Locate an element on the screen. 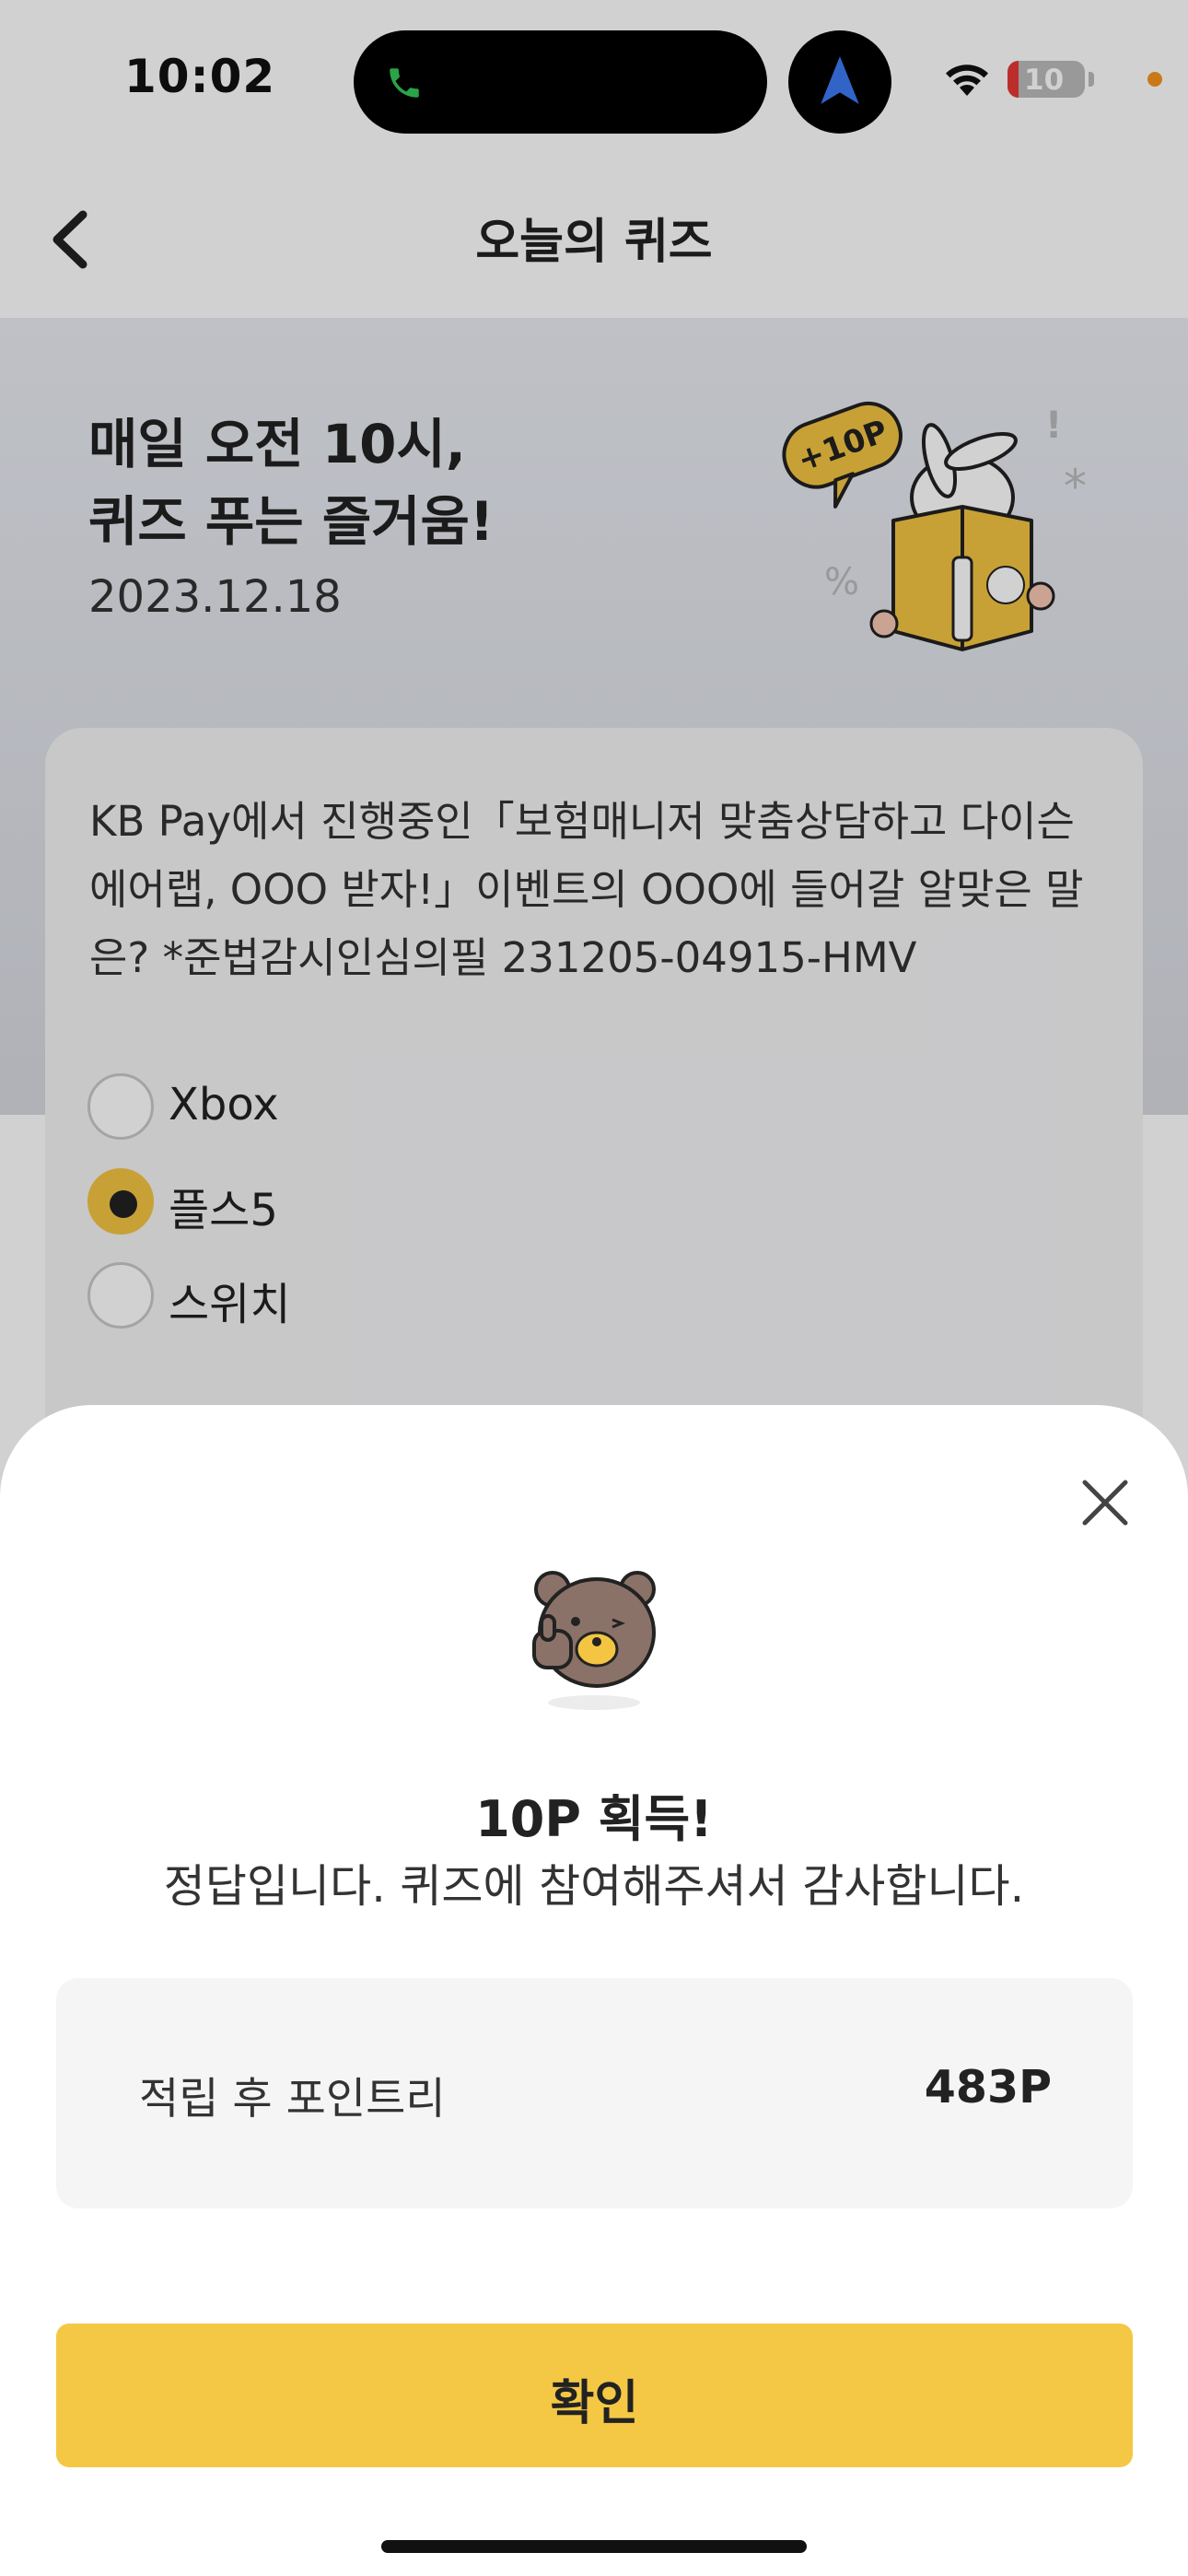  reward-message: 정답입니다. 퀴즈에 참여해주셔서 감사합니다. is located at coordinates (594, 1886).